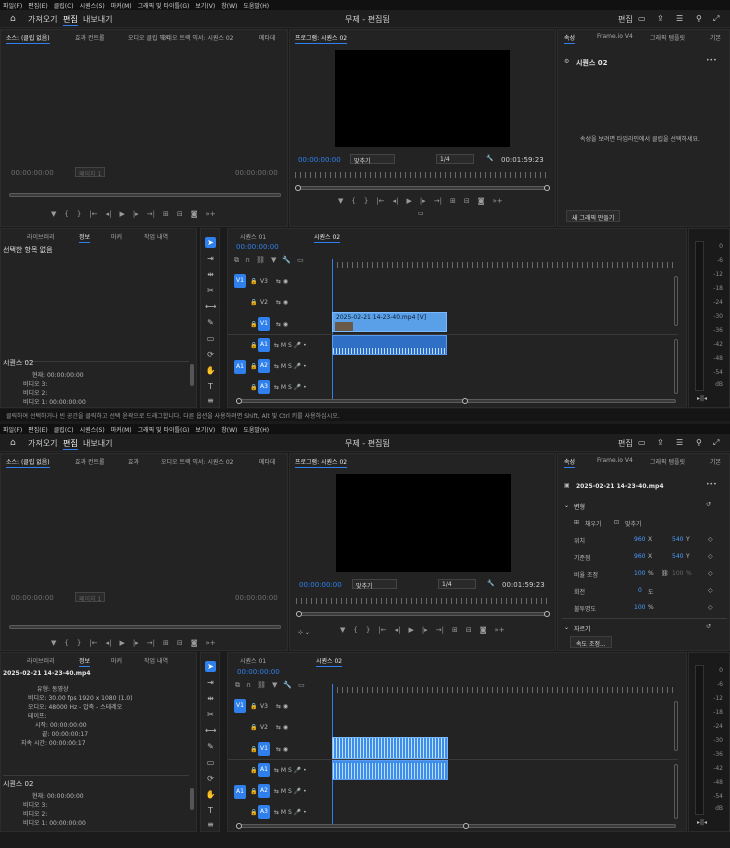 The height and width of the screenshot is (848, 730). What do you see at coordinates (210, 242) in the screenshot?
I see `selection-tool-icon: ➤` at bounding box center [210, 242].